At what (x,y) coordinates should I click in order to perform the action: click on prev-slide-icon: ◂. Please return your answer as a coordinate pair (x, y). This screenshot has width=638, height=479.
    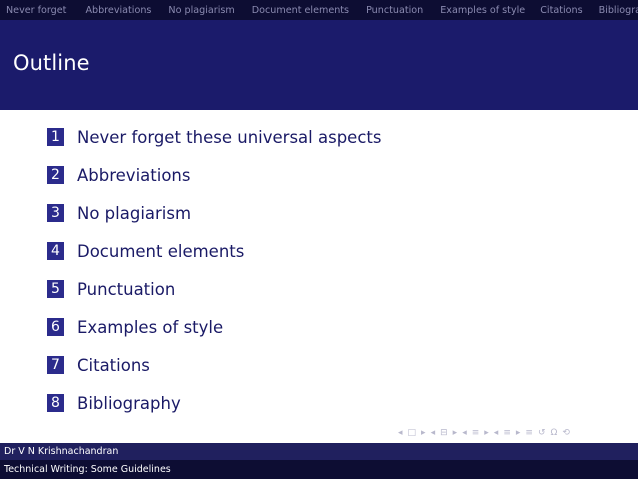
    Looking at the image, I should click on (400, 433).